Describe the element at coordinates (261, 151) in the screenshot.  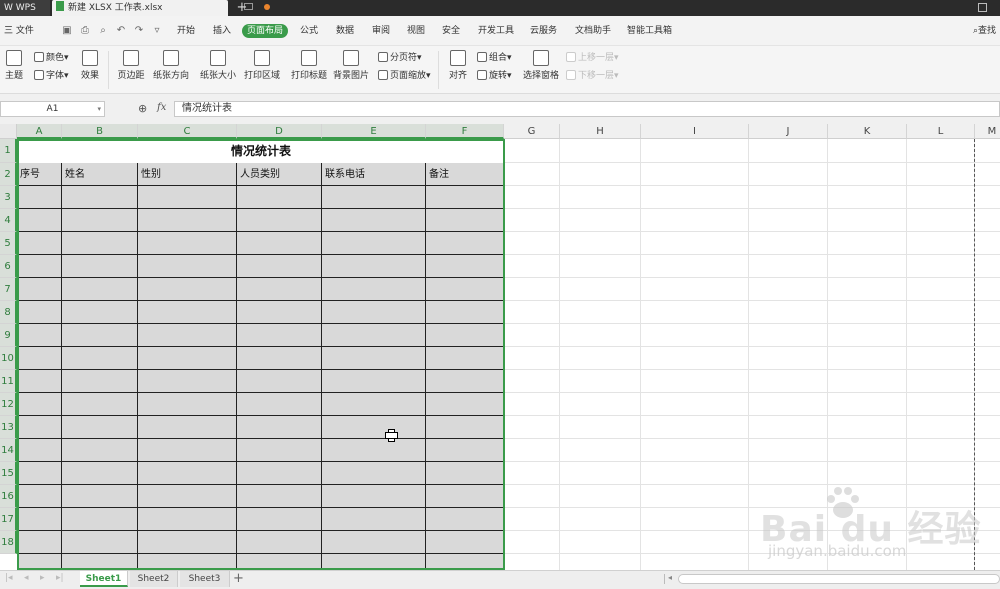
I see `title-cell: 情况统计表` at that location.